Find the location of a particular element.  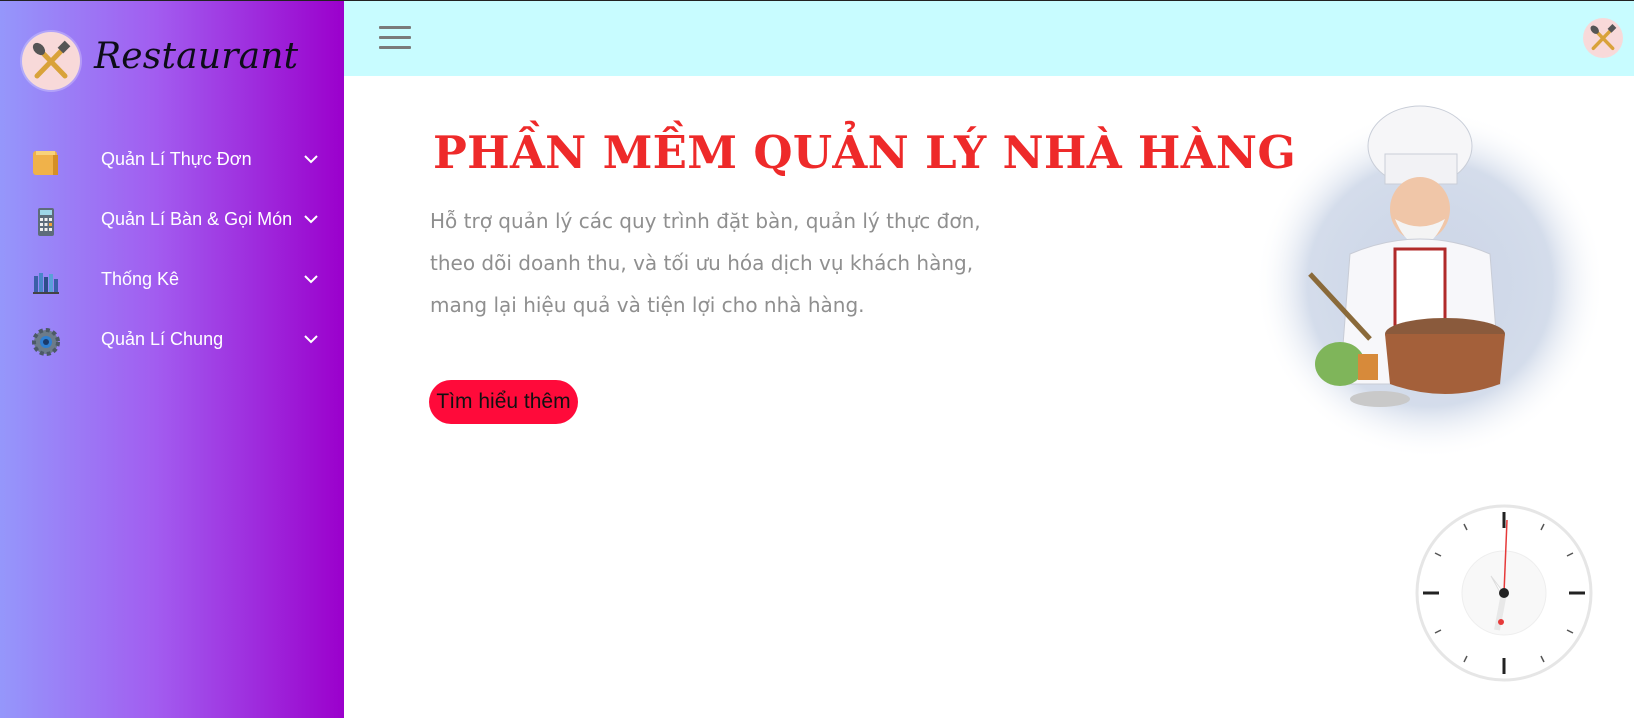

window-top-border is located at coordinates (817, 0).